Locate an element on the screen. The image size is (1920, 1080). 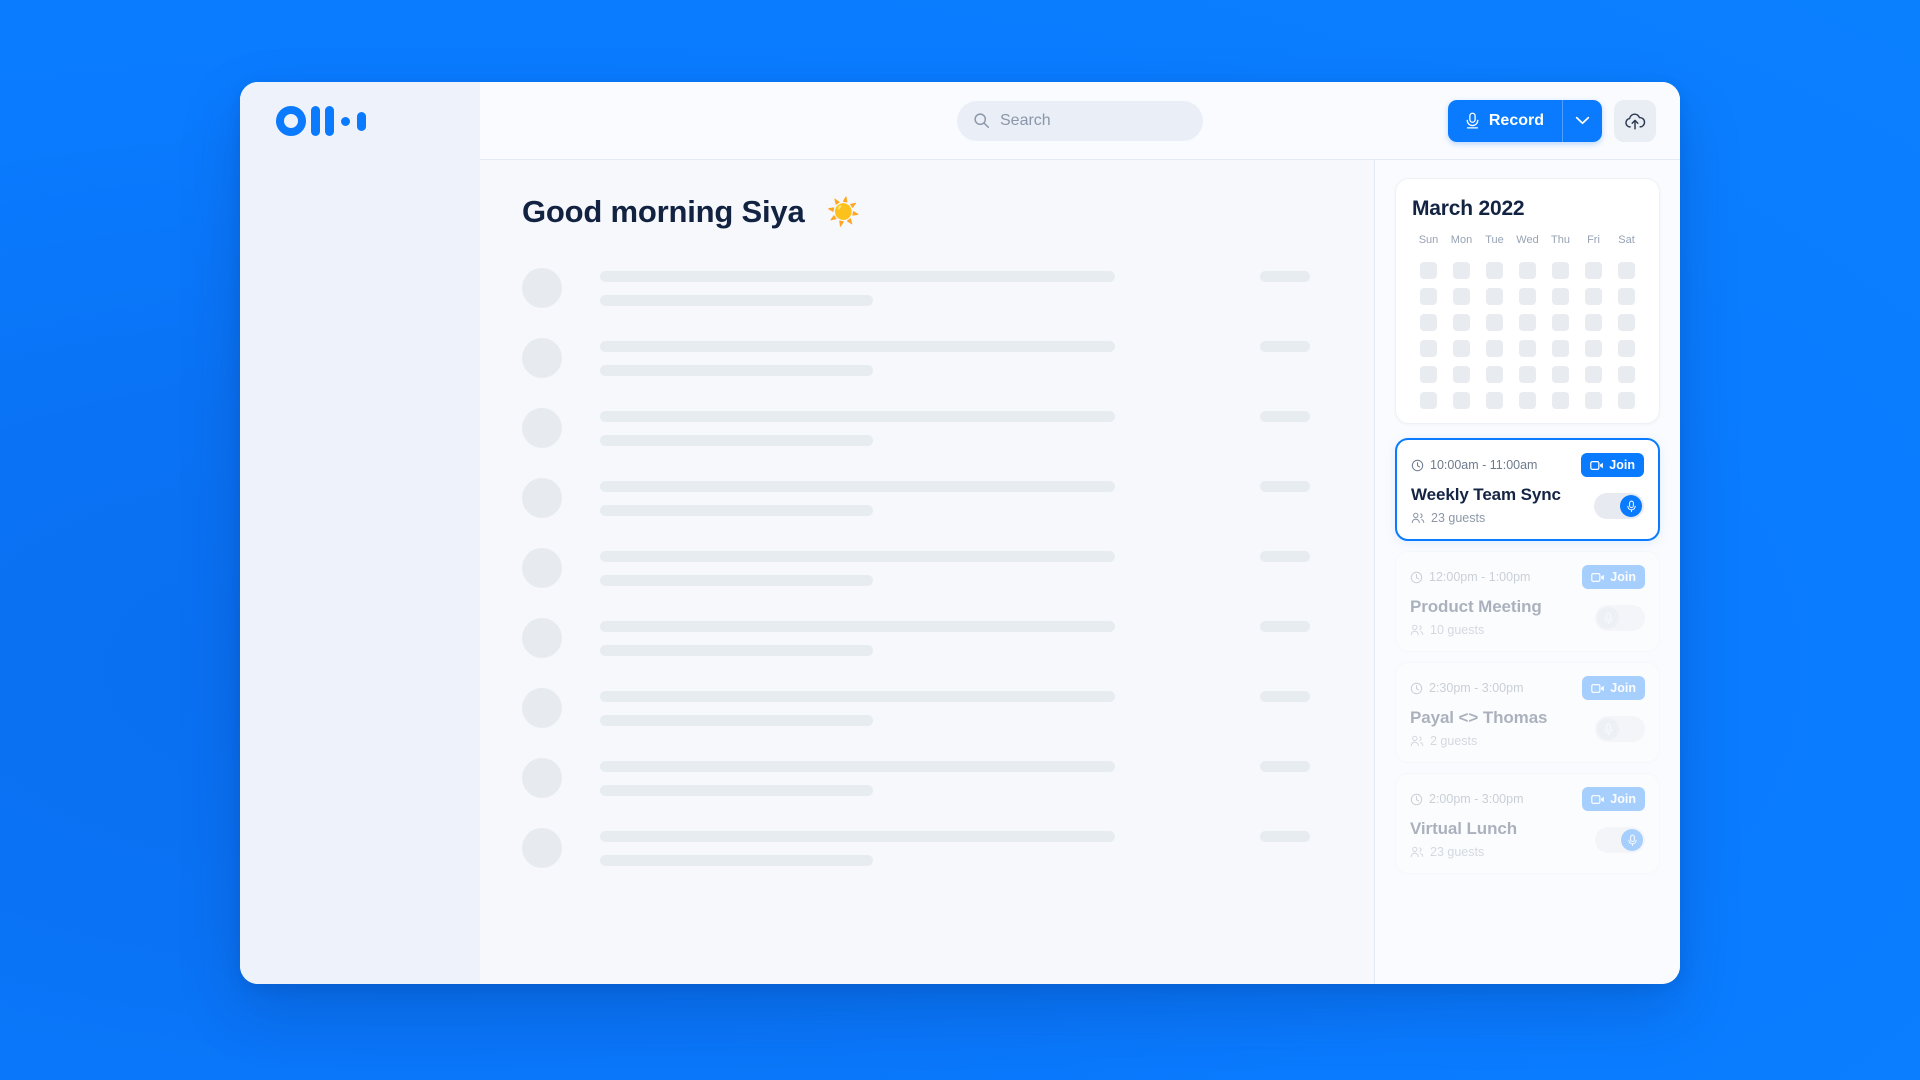
calendar-dow-thu: Thu is located at coordinates (1560, 240).